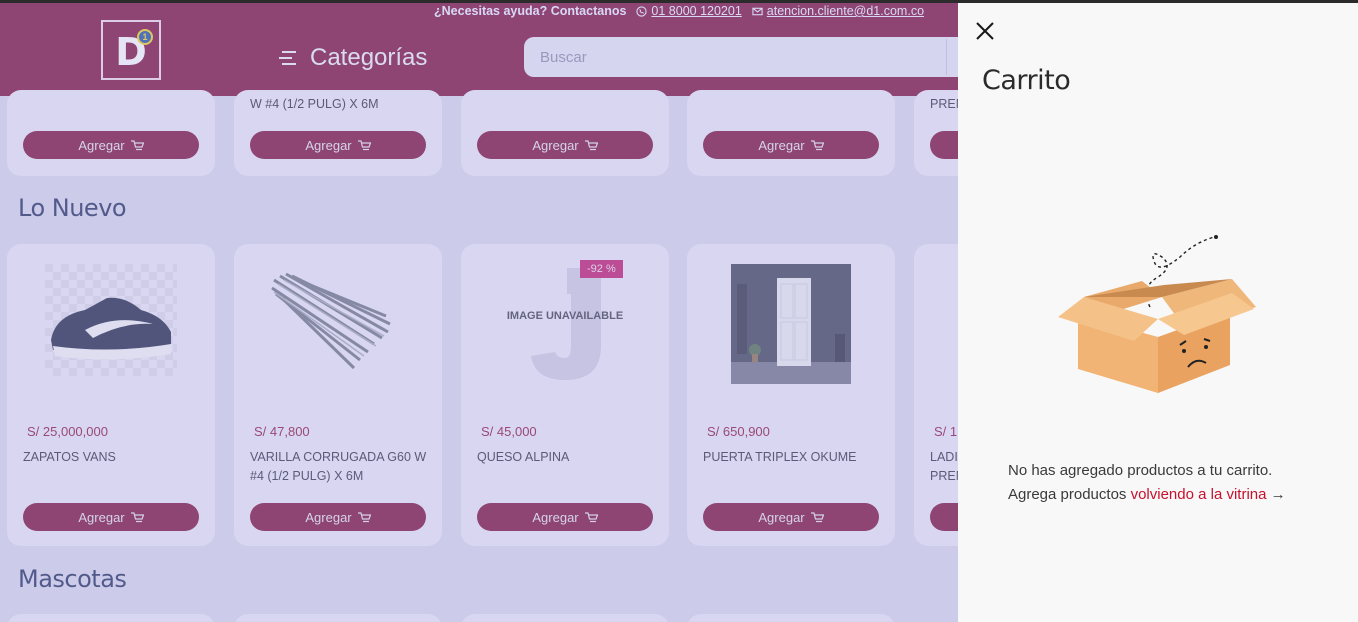 This screenshot has width=1358, height=622. What do you see at coordinates (791, 395) in the screenshot?
I see `product-card: S/ 650,900 PUERTA TRIPLEX OKUME Agregar` at bounding box center [791, 395].